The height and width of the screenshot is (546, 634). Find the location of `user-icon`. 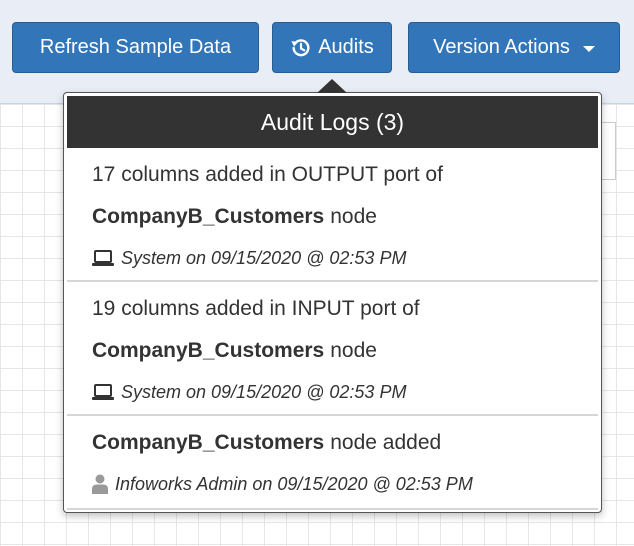

user-icon is located at coordinates (100, 484).